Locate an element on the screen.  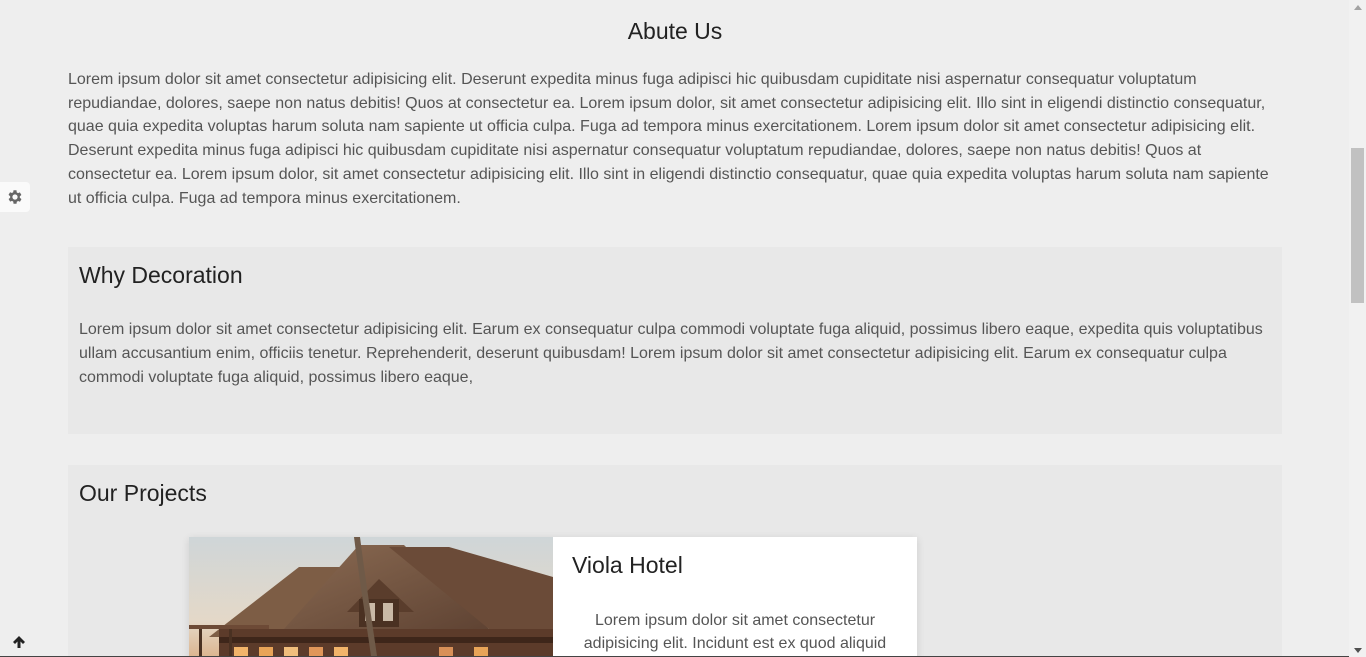
about-title: Abute Us is located at coordinates (675, 31).